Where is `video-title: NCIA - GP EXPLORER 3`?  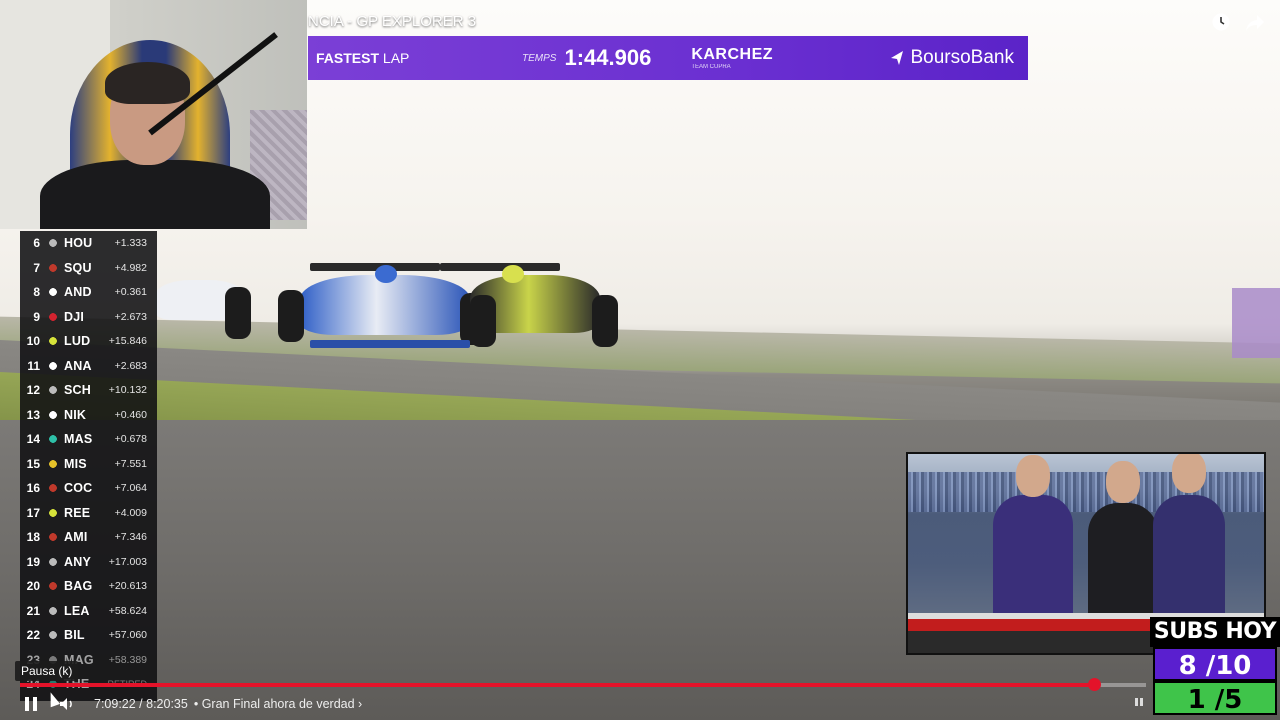 video-title: NCIA - GP EXPLORER 3 is located at coordinates (392, 21).